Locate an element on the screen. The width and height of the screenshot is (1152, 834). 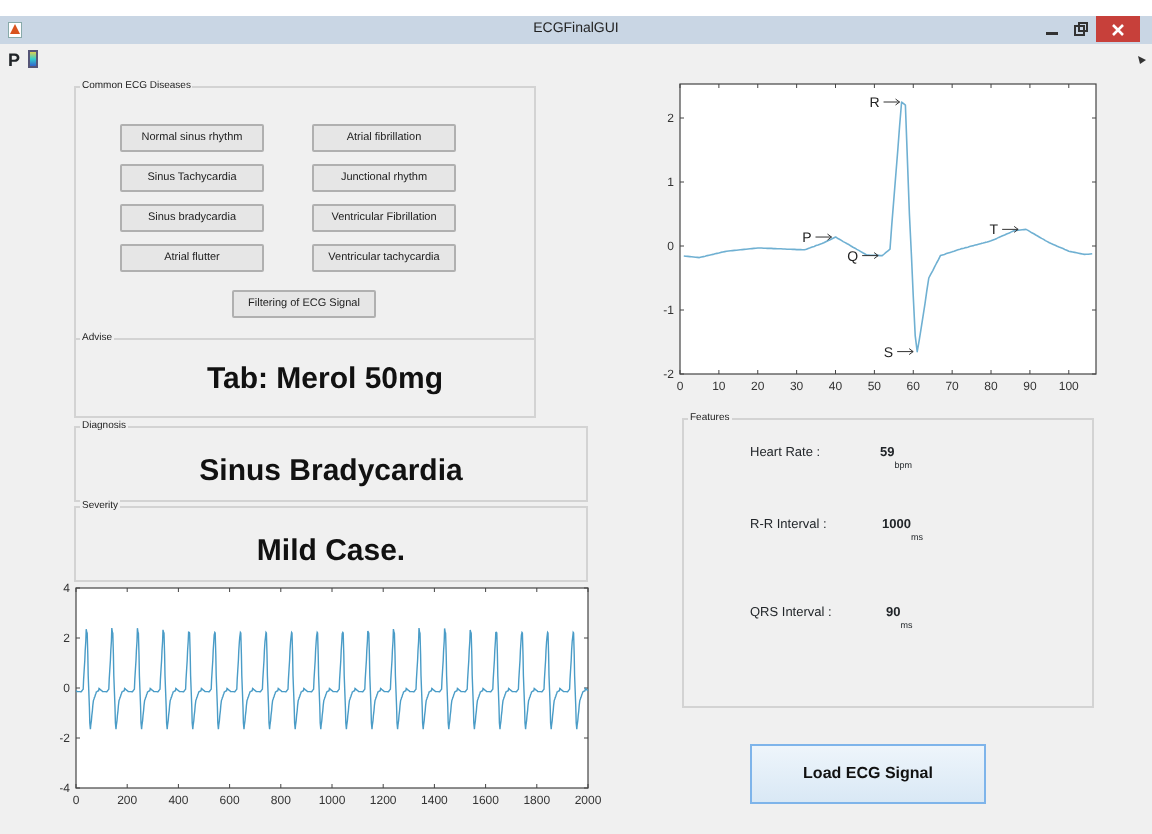
advice-text: Tab: Merol 50mg is located at coordinates (325, 380).